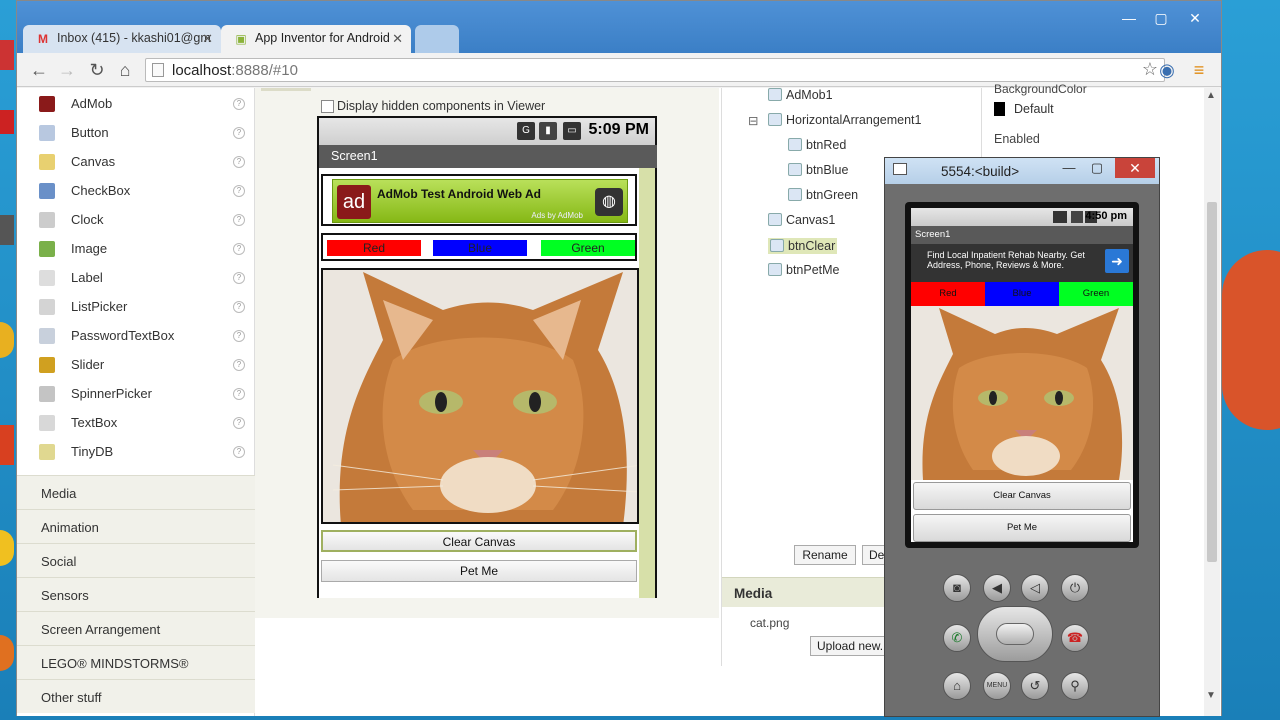  What do you see at coordinates (142, 394) in the screenshot?
I see `palette-item-spinnerpicker: SpinnerPicker?` at bounding box center [142, 394].